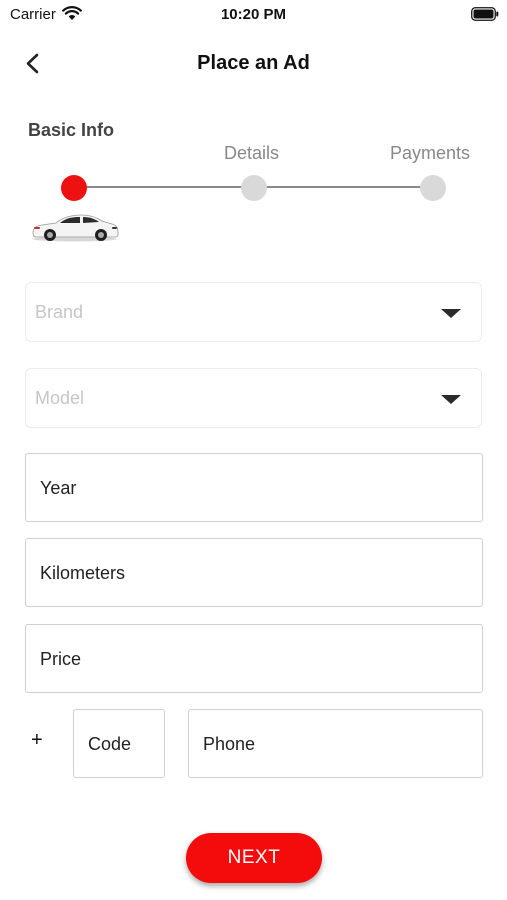 The image size is (507, 900). Describe the element at coordinates (75, 228) in the screenshot. I see `car-icon` at that location.